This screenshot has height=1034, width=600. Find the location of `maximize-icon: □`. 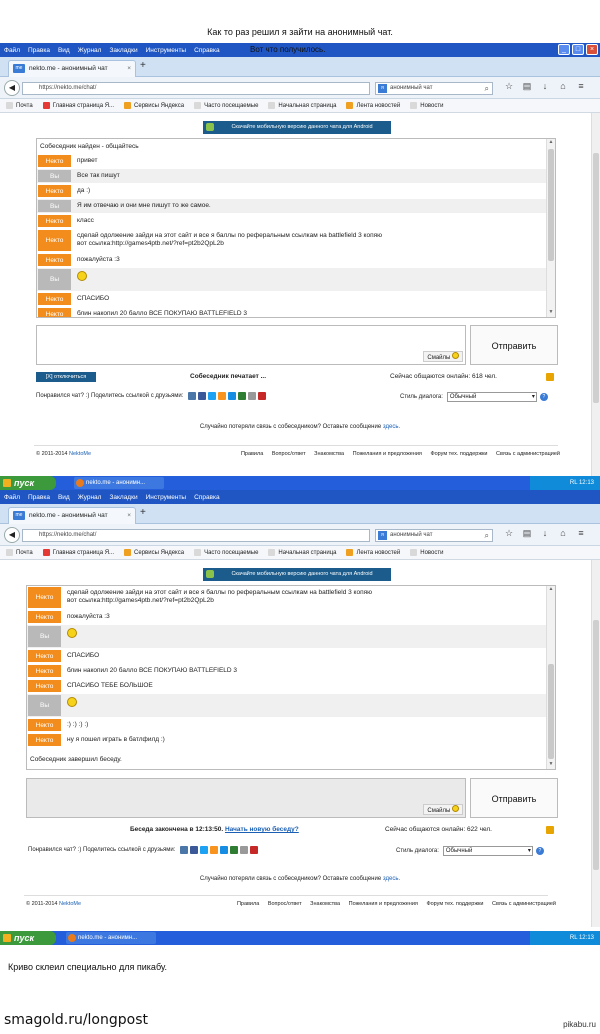

maximize-icon: □ is located at coordinates (578, 49).